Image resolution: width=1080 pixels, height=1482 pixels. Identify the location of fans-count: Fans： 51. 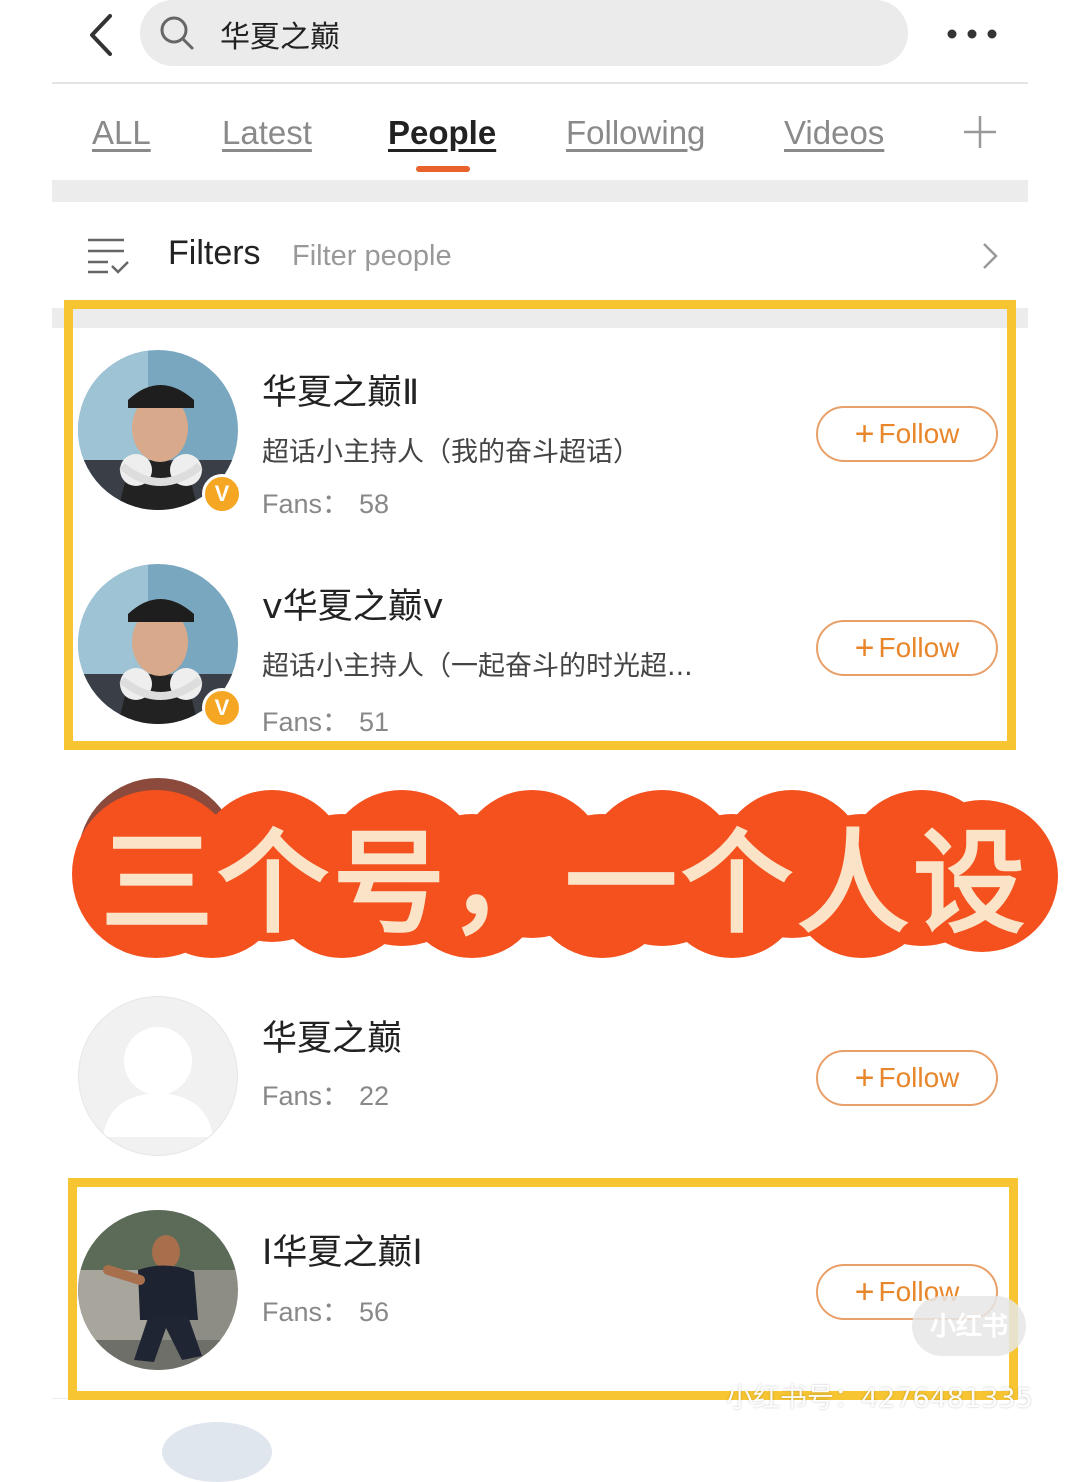
(325, 719).